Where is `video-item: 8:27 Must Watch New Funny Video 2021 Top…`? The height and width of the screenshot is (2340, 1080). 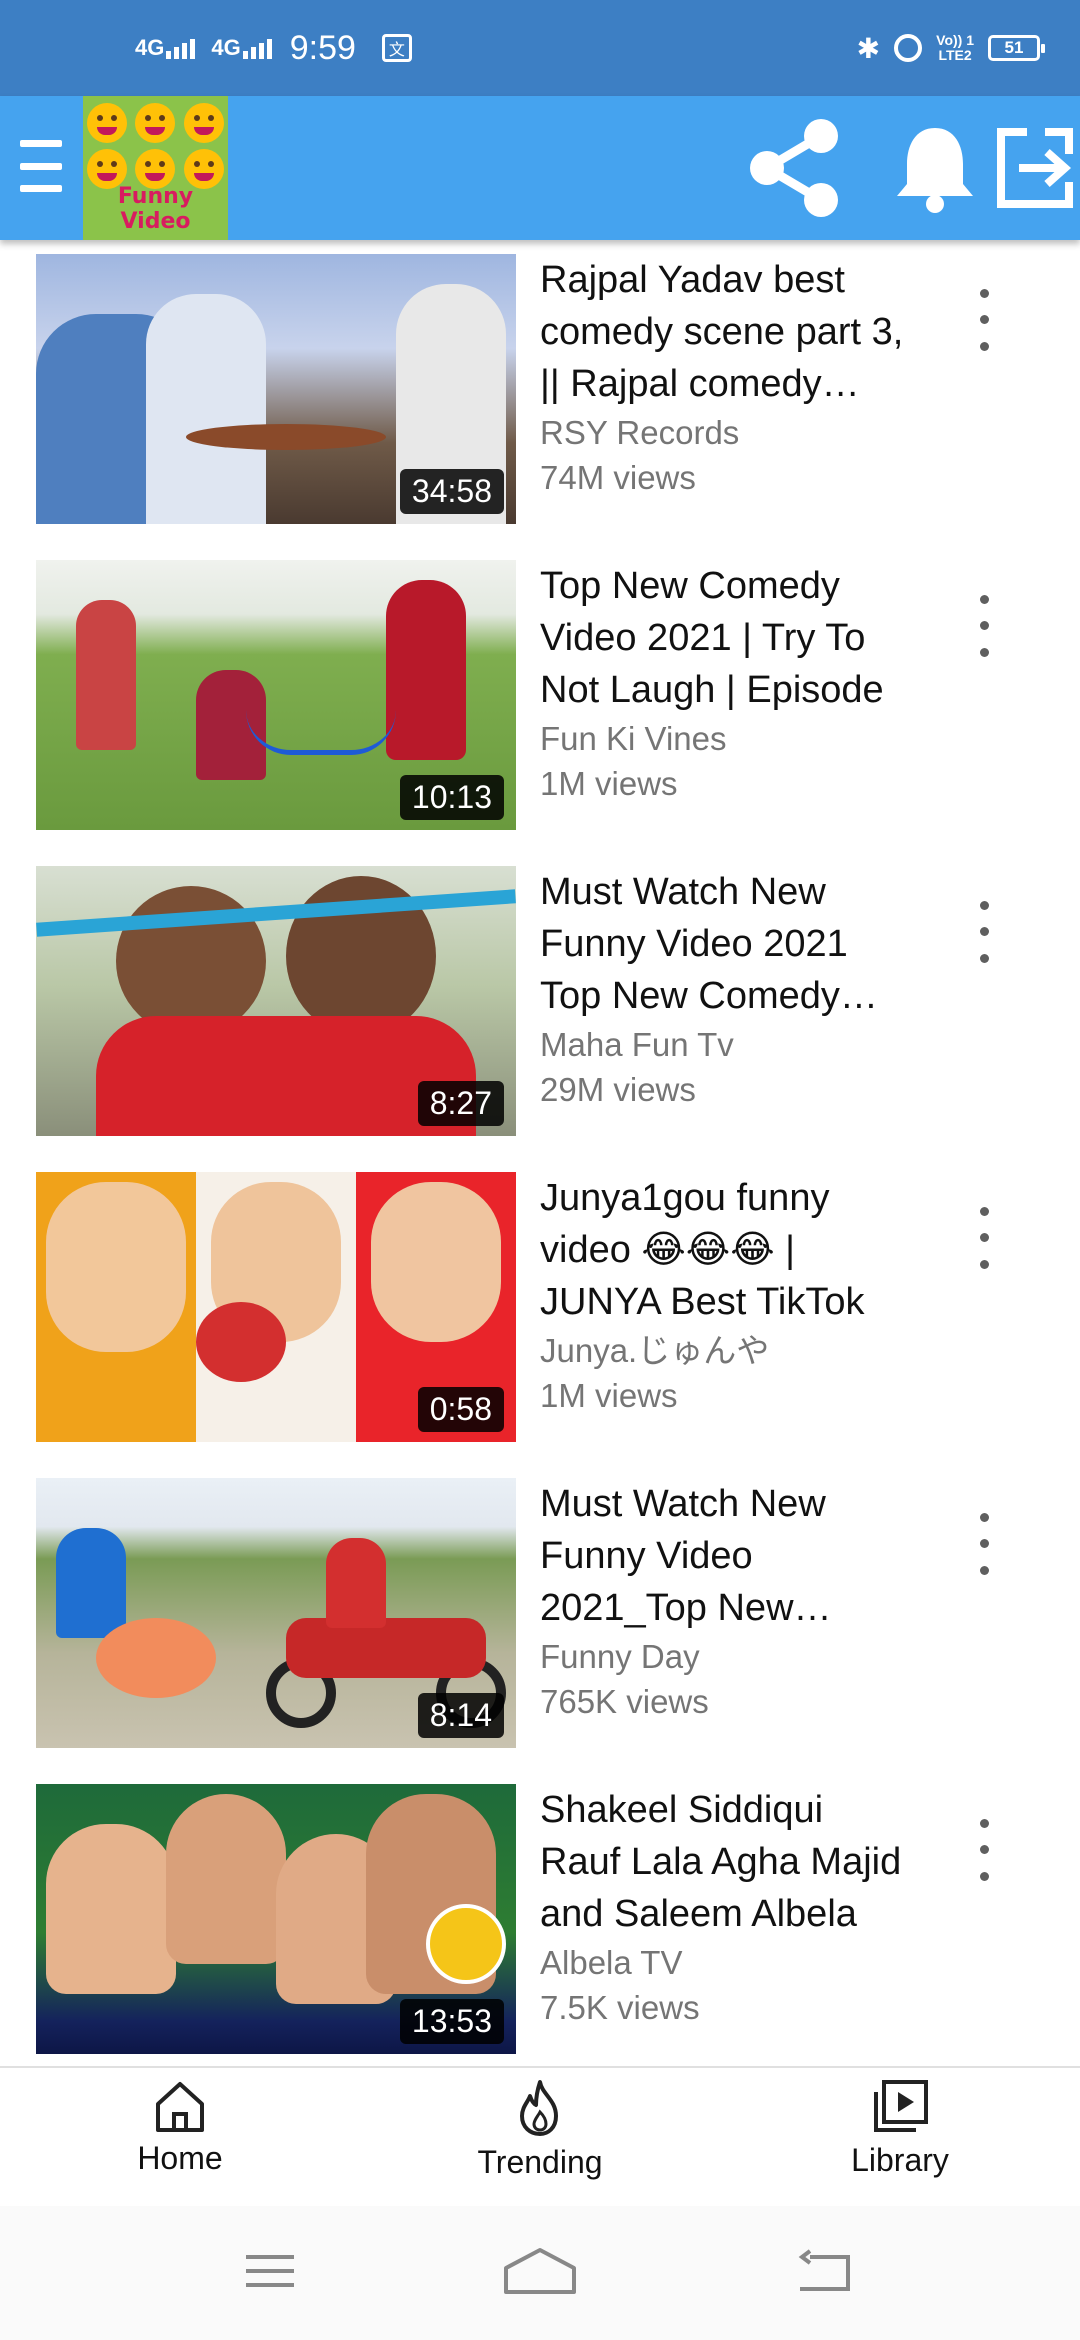 video-item: 8:27 Must Watch New Funny Video 2021 Top… is located at coordinates (540, 1005).